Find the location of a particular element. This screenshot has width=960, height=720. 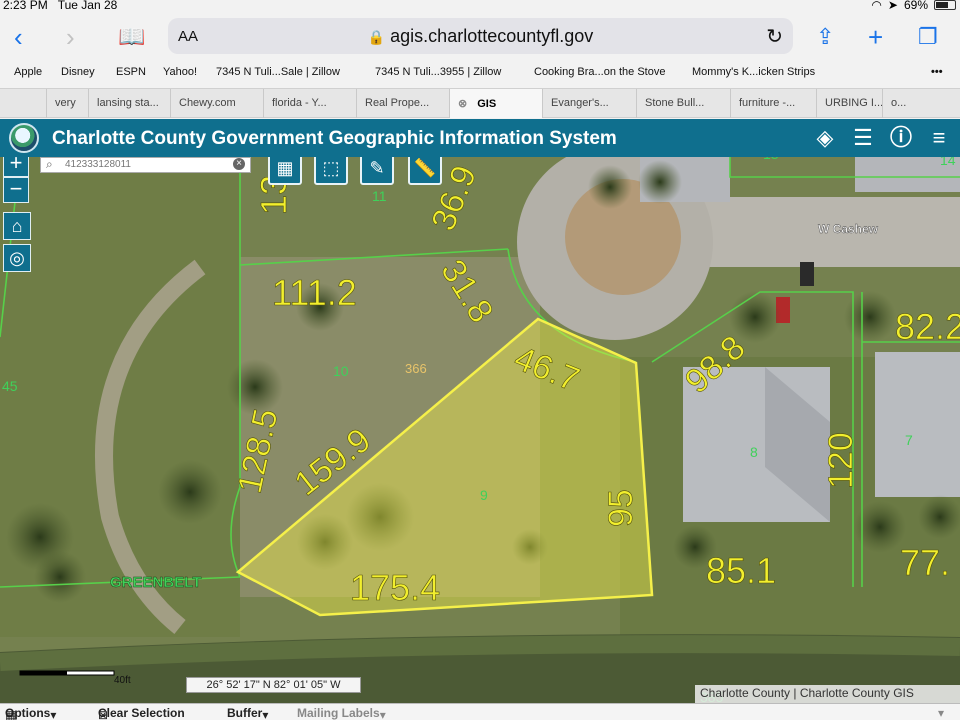

bookmark-item: Mommy's K...icken Strips is located at coordinates (753, 72).